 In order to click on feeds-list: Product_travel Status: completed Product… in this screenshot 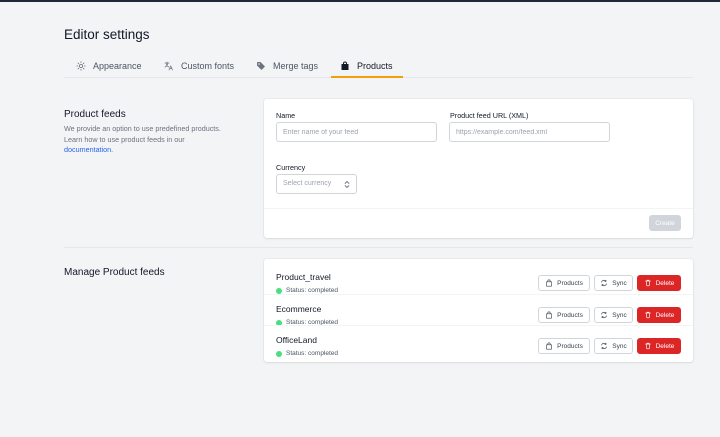, I will do `click(478, 310)`.